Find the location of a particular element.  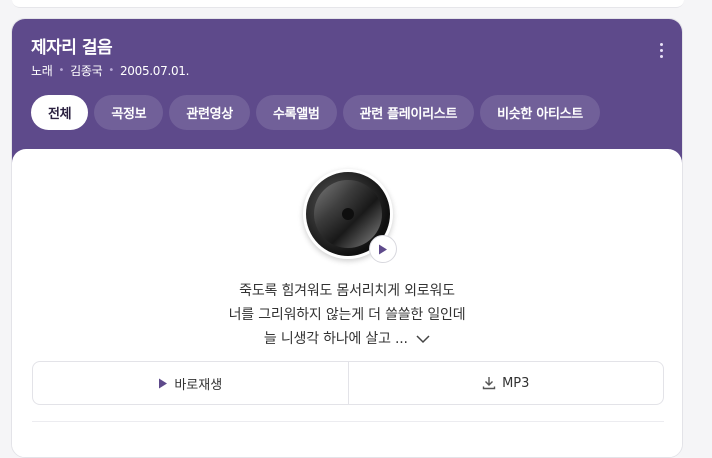

tab-related-videos: 관련영상 is located at coordinates (209, 112).